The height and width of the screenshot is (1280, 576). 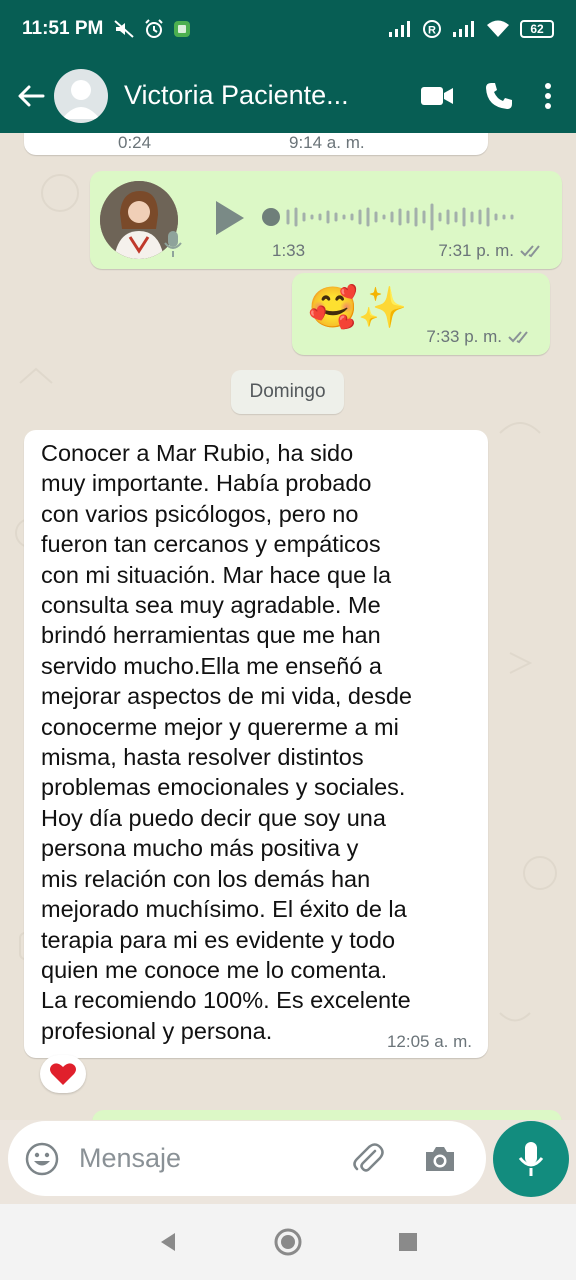 What do you see at coordinates (182, 29) in the screenshot?
I see `app-notification-icon` at bounding box center [182, 29].